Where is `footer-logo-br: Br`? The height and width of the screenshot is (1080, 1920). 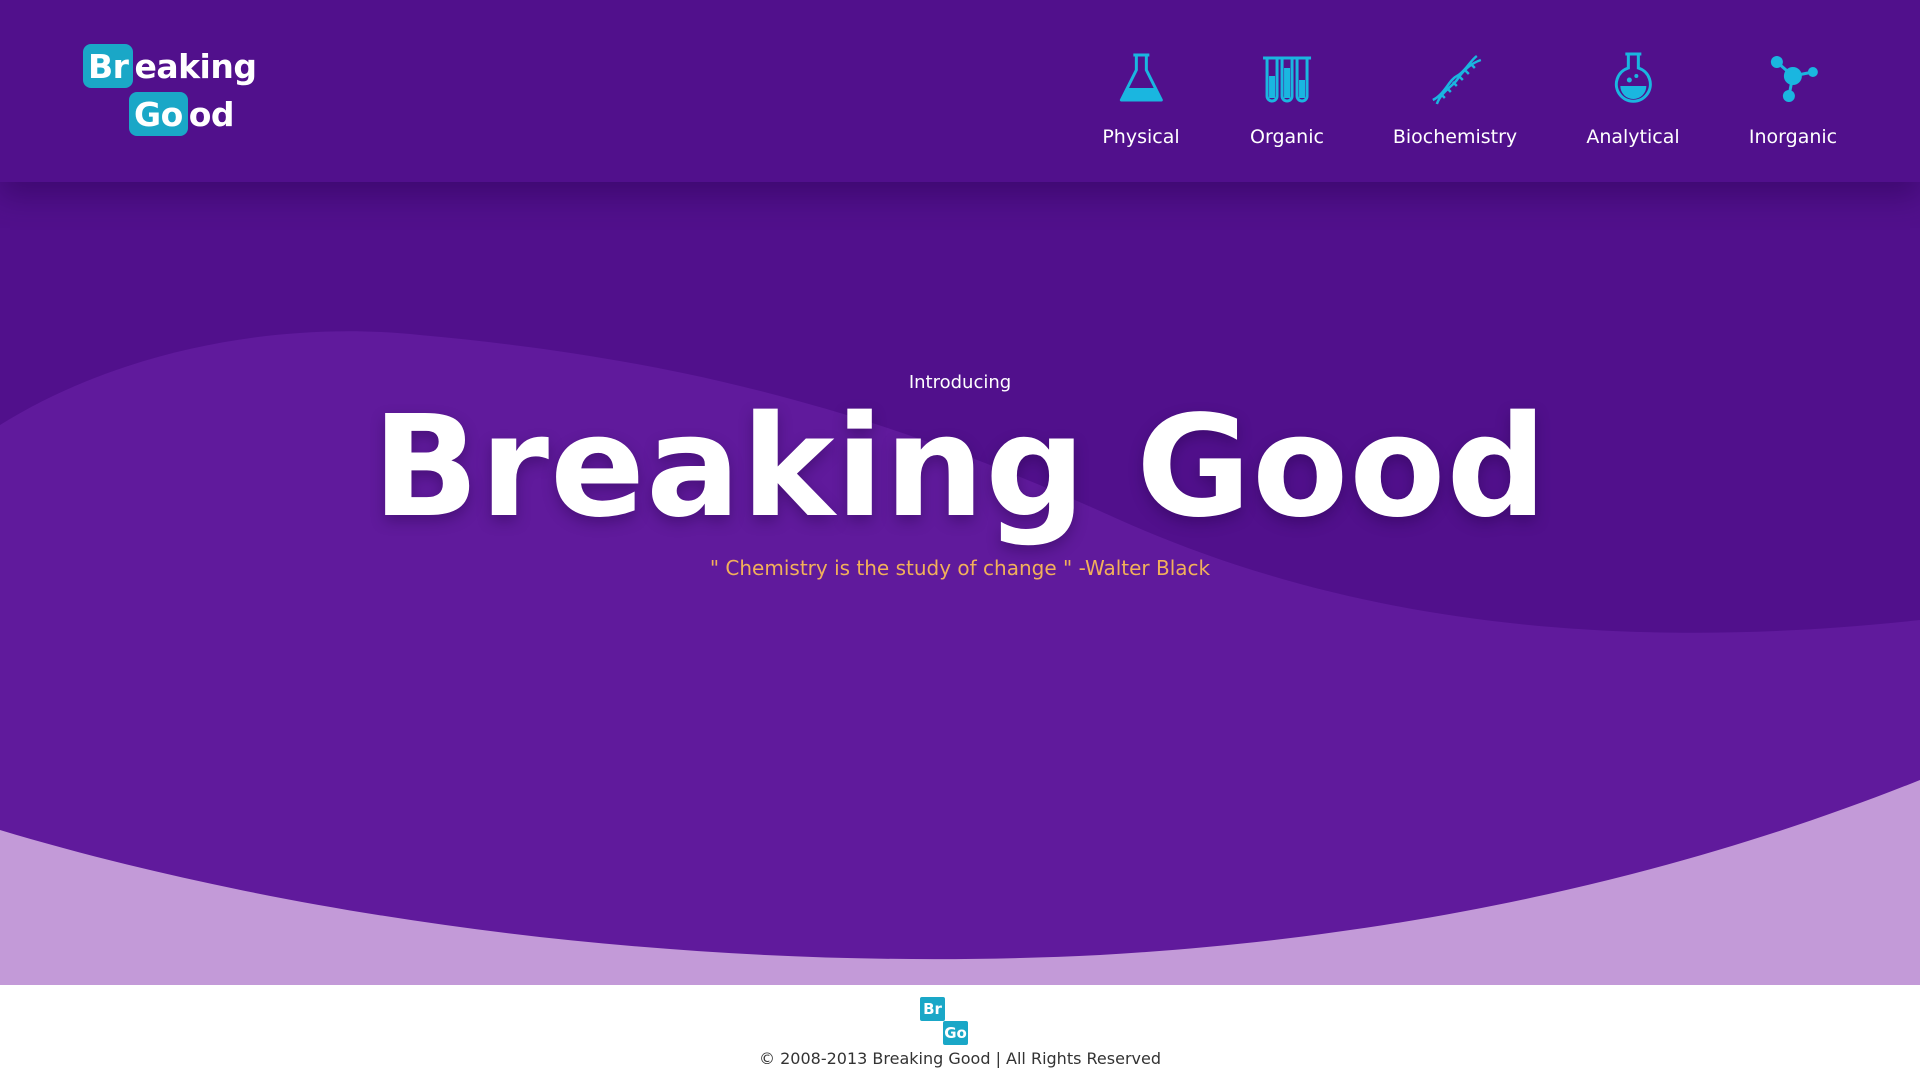
footer-logo-br: Br is located at coordinates (932, 1009).